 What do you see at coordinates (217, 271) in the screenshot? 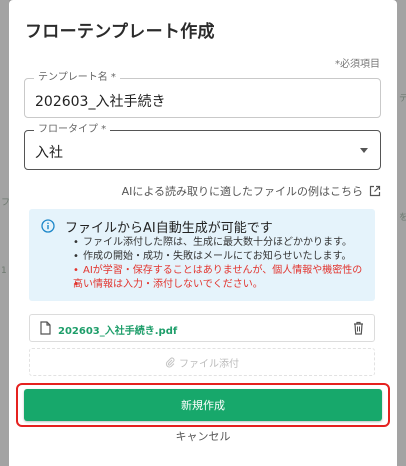
I see `info-warning: AIが学習・保存することはありませんが、個人情報や機密性の` at bounding box center [217, 271].